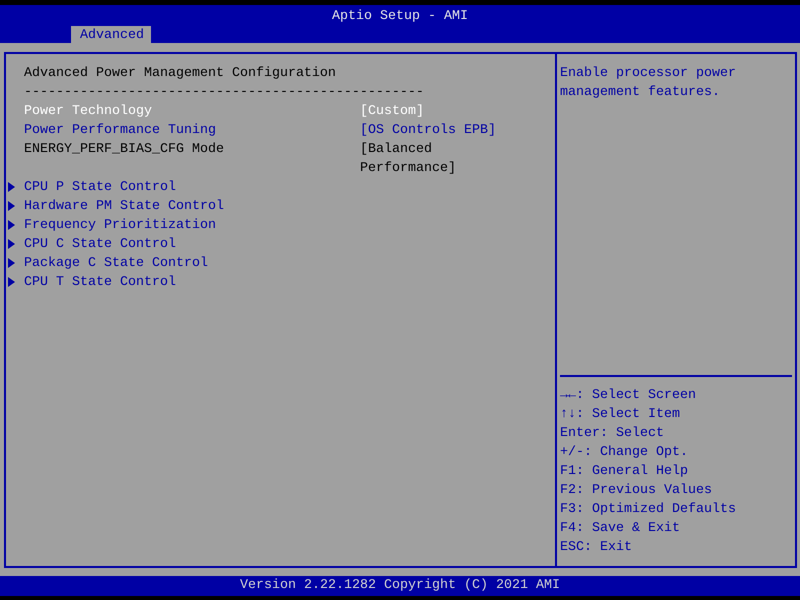  I want to click on key-hint: Enter: Select, so click(612, 434).